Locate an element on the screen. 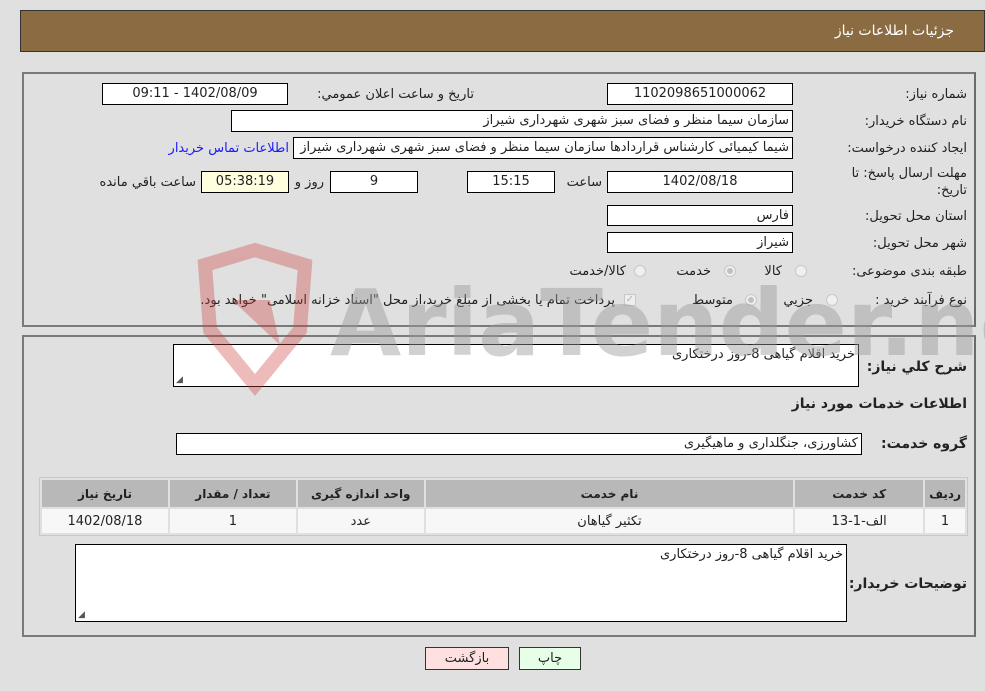  col-row-number: رديف is located at coordinates (945, 493).